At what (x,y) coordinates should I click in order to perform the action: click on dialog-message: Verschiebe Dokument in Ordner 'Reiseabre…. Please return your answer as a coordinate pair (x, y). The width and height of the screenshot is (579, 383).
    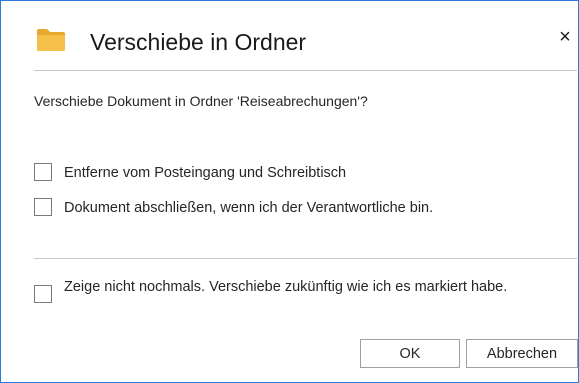
    Looking at the image, I should click on (201, 101).